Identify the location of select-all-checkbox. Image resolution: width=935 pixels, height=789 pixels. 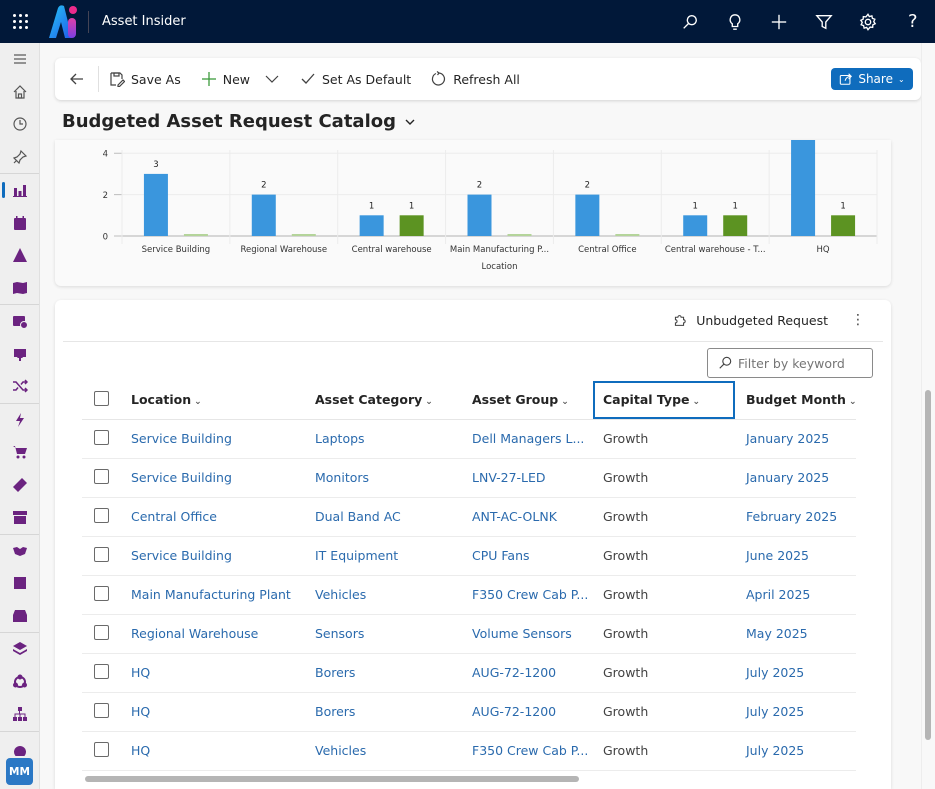
(101, 398).